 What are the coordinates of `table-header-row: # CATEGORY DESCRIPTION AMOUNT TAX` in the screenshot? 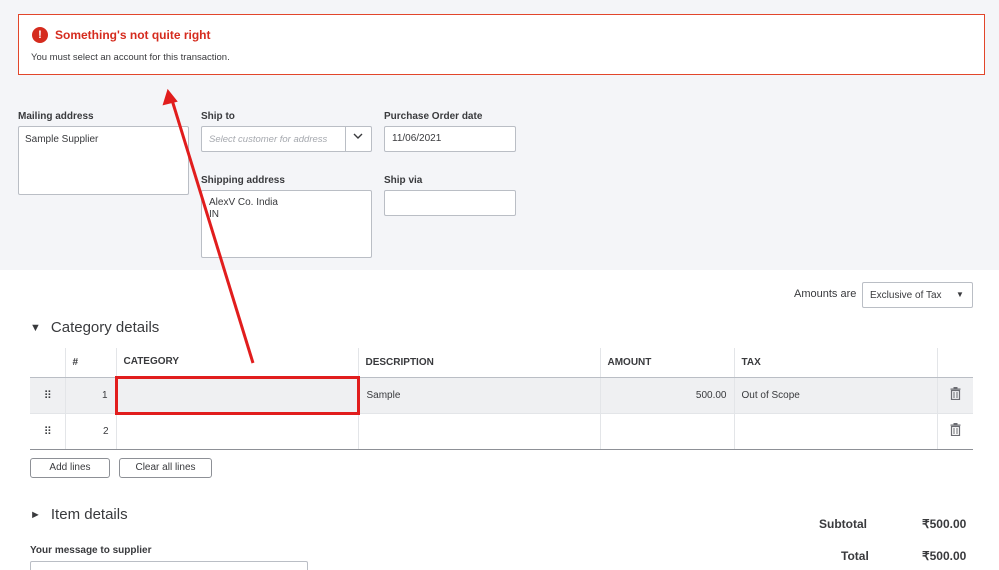 It's located at (501, 363).